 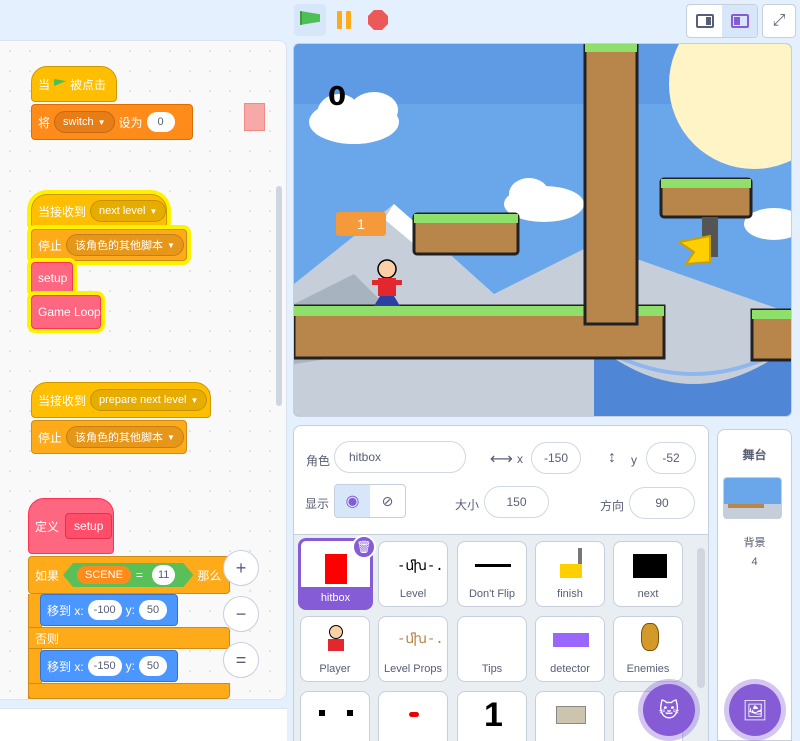 I want to click on visibility-toggle: ◉ ⊘, so click(x=370, y=501).